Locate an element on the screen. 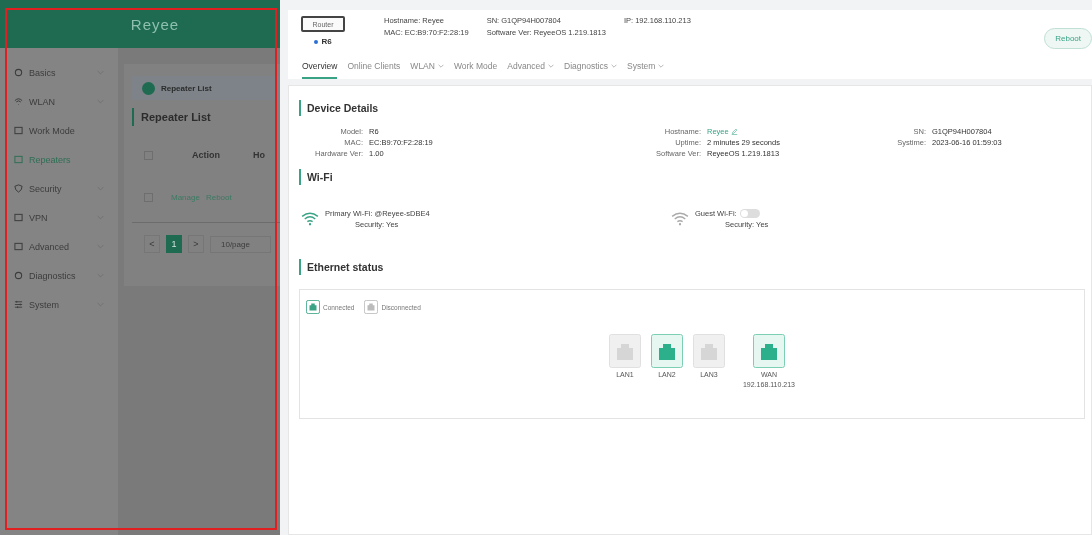 The width and height of the screenshot is (1092, 535). edit-icon is located at coordinates (734, 131).